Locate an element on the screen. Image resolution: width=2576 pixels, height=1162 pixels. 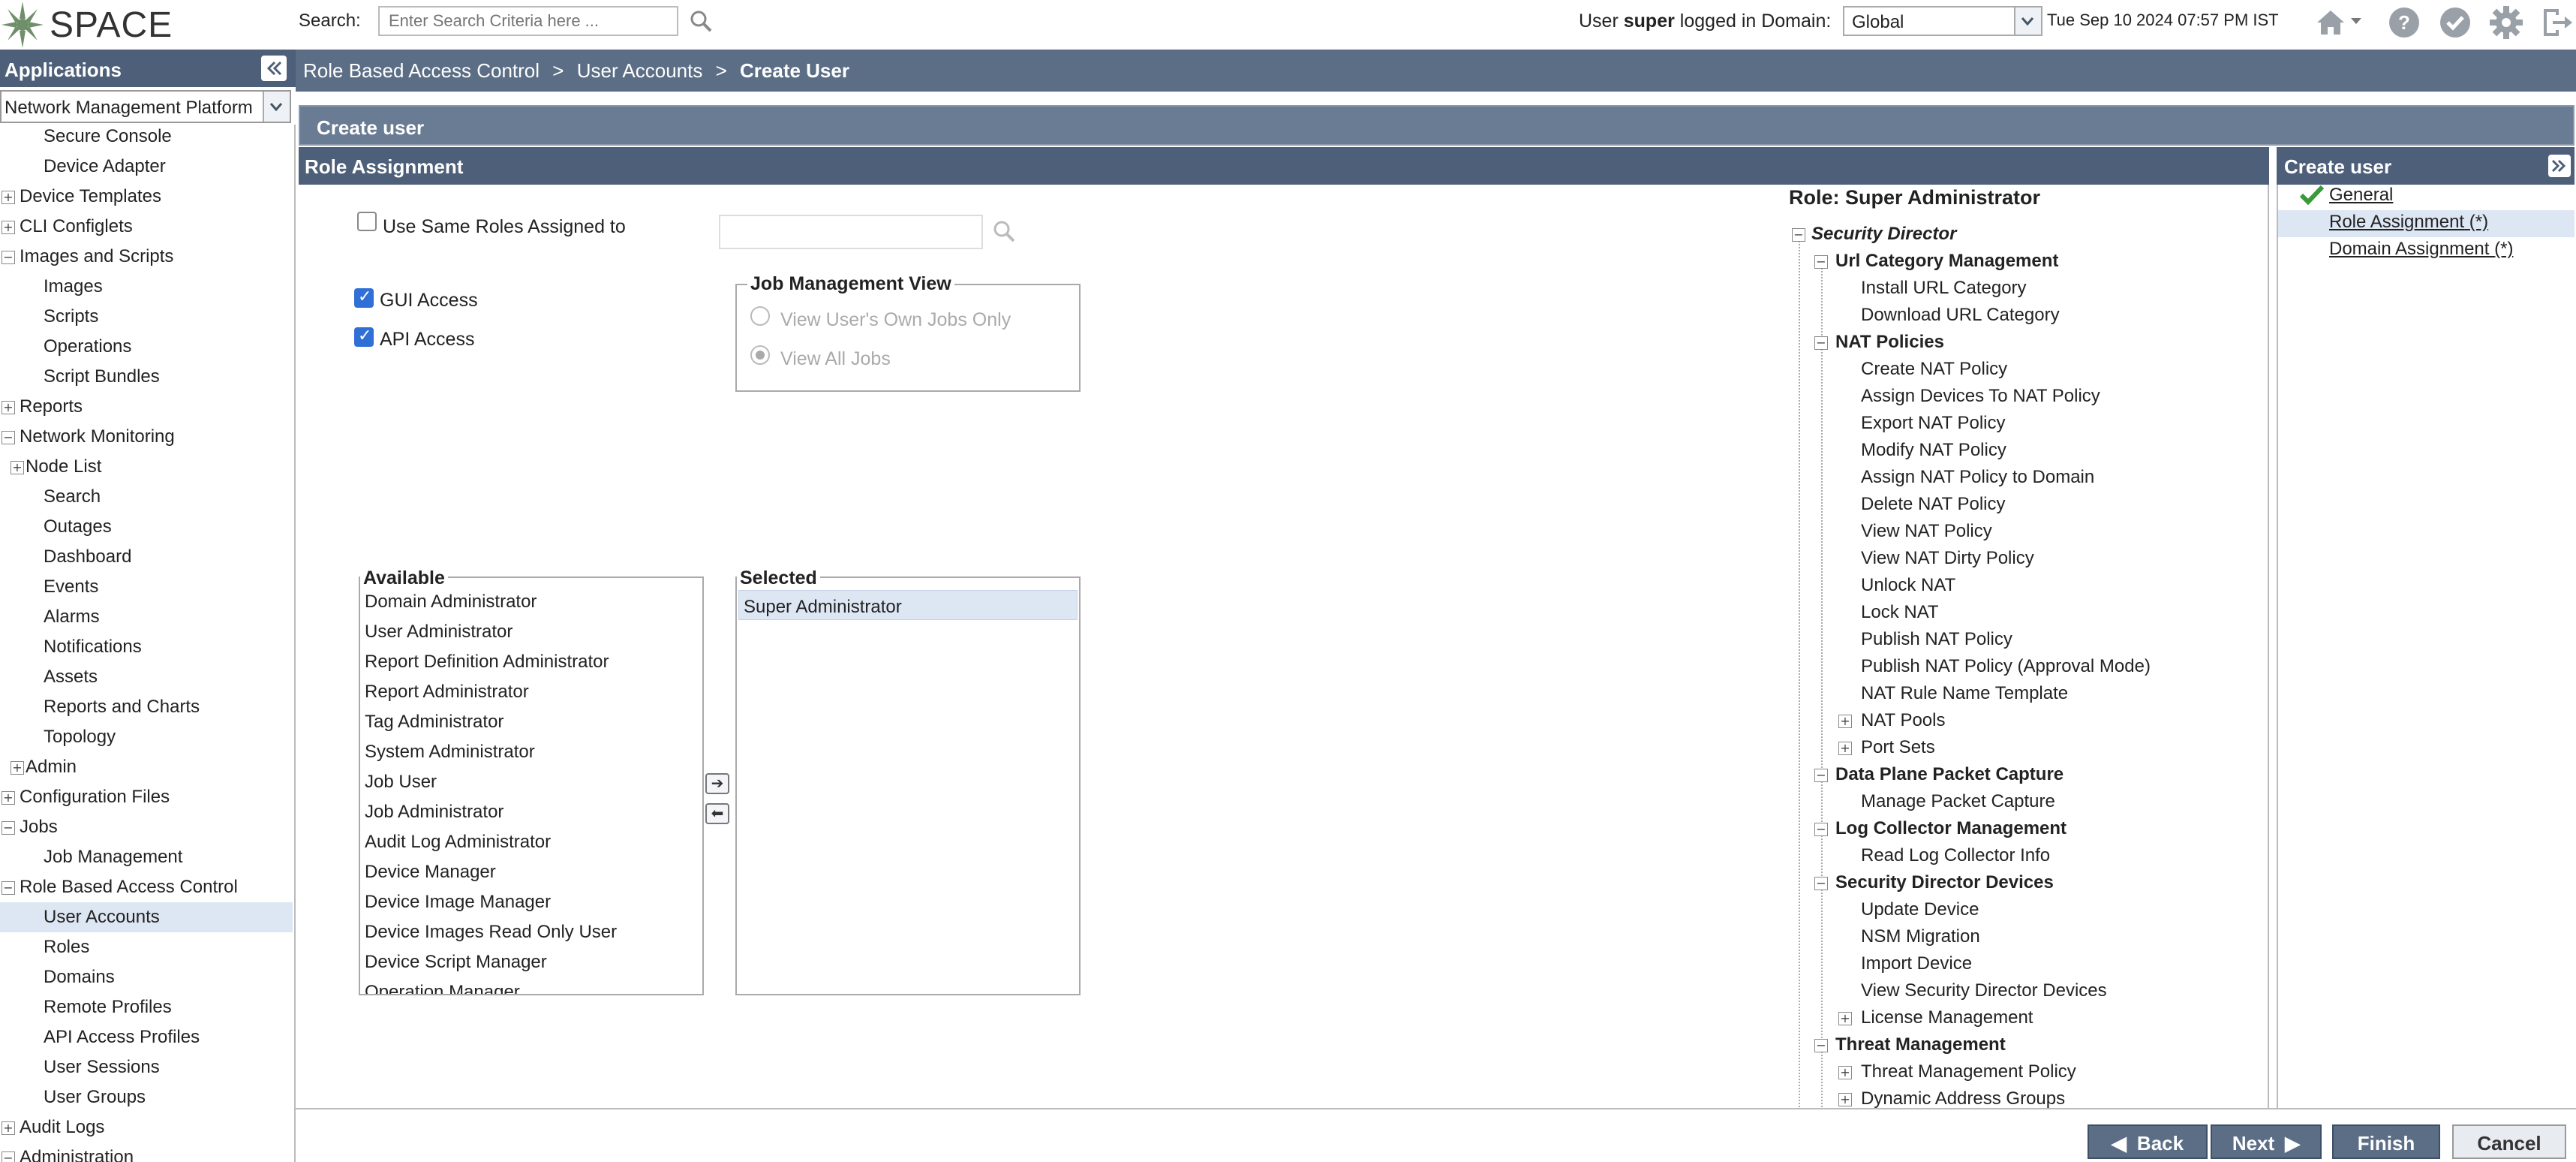
expand-panel-icon is located at coordinates (2559, 166).